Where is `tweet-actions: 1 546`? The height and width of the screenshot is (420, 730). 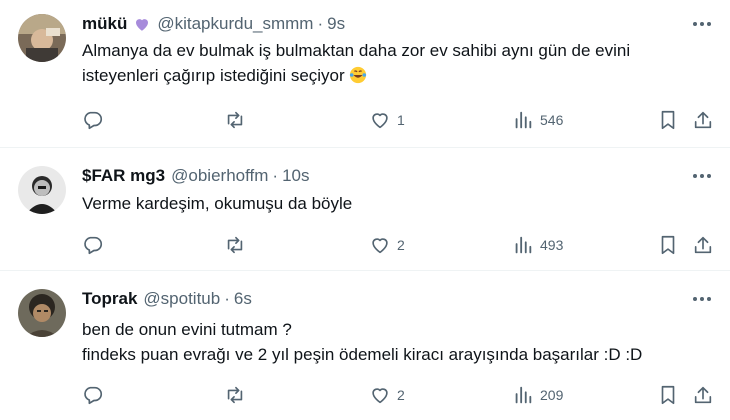 tweet-actions: 1 546 is located at coordinates (400, 120).